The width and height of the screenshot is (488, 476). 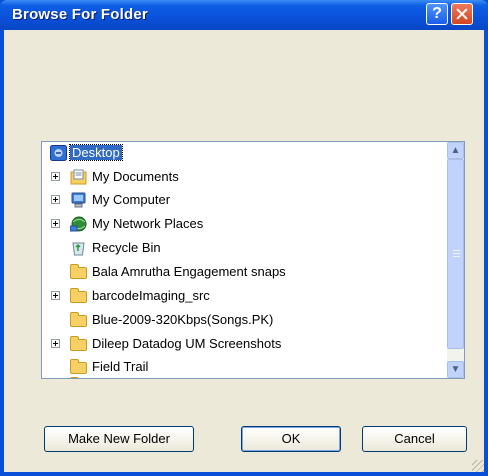 I want to click on ok-button: OK, so click(x=291, y=439).